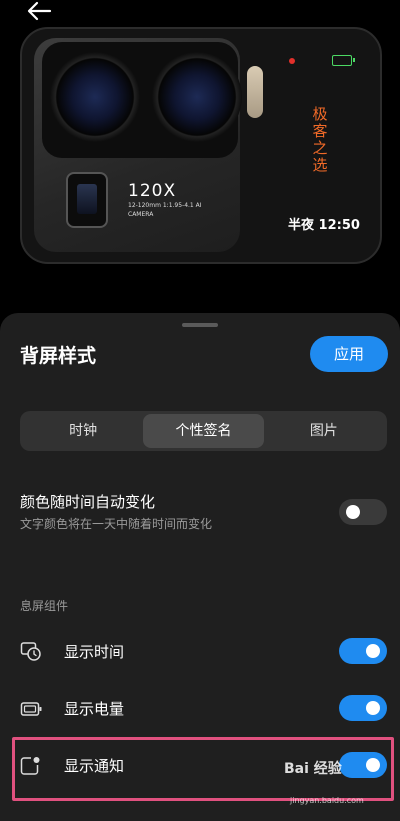 Image resolution: width=400 pixels, height=821 pixels. I want to click on watermark-url: jingyan.baidu.com, so click(327, 800).